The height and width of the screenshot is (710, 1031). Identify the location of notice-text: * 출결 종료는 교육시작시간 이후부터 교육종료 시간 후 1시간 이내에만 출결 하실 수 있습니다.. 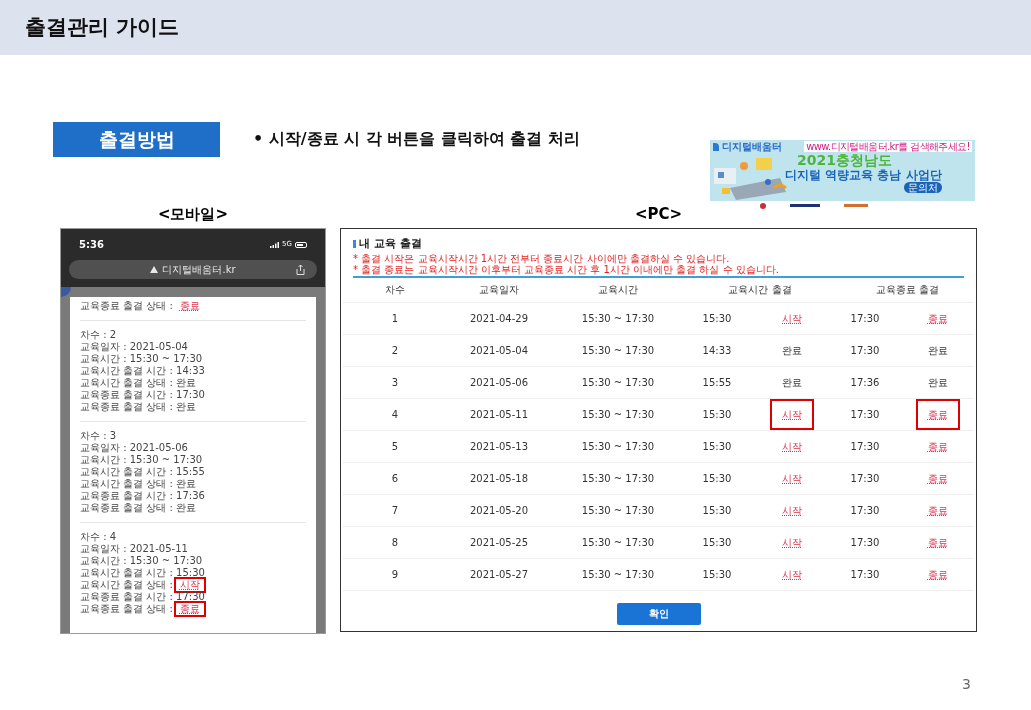
(566, 269).